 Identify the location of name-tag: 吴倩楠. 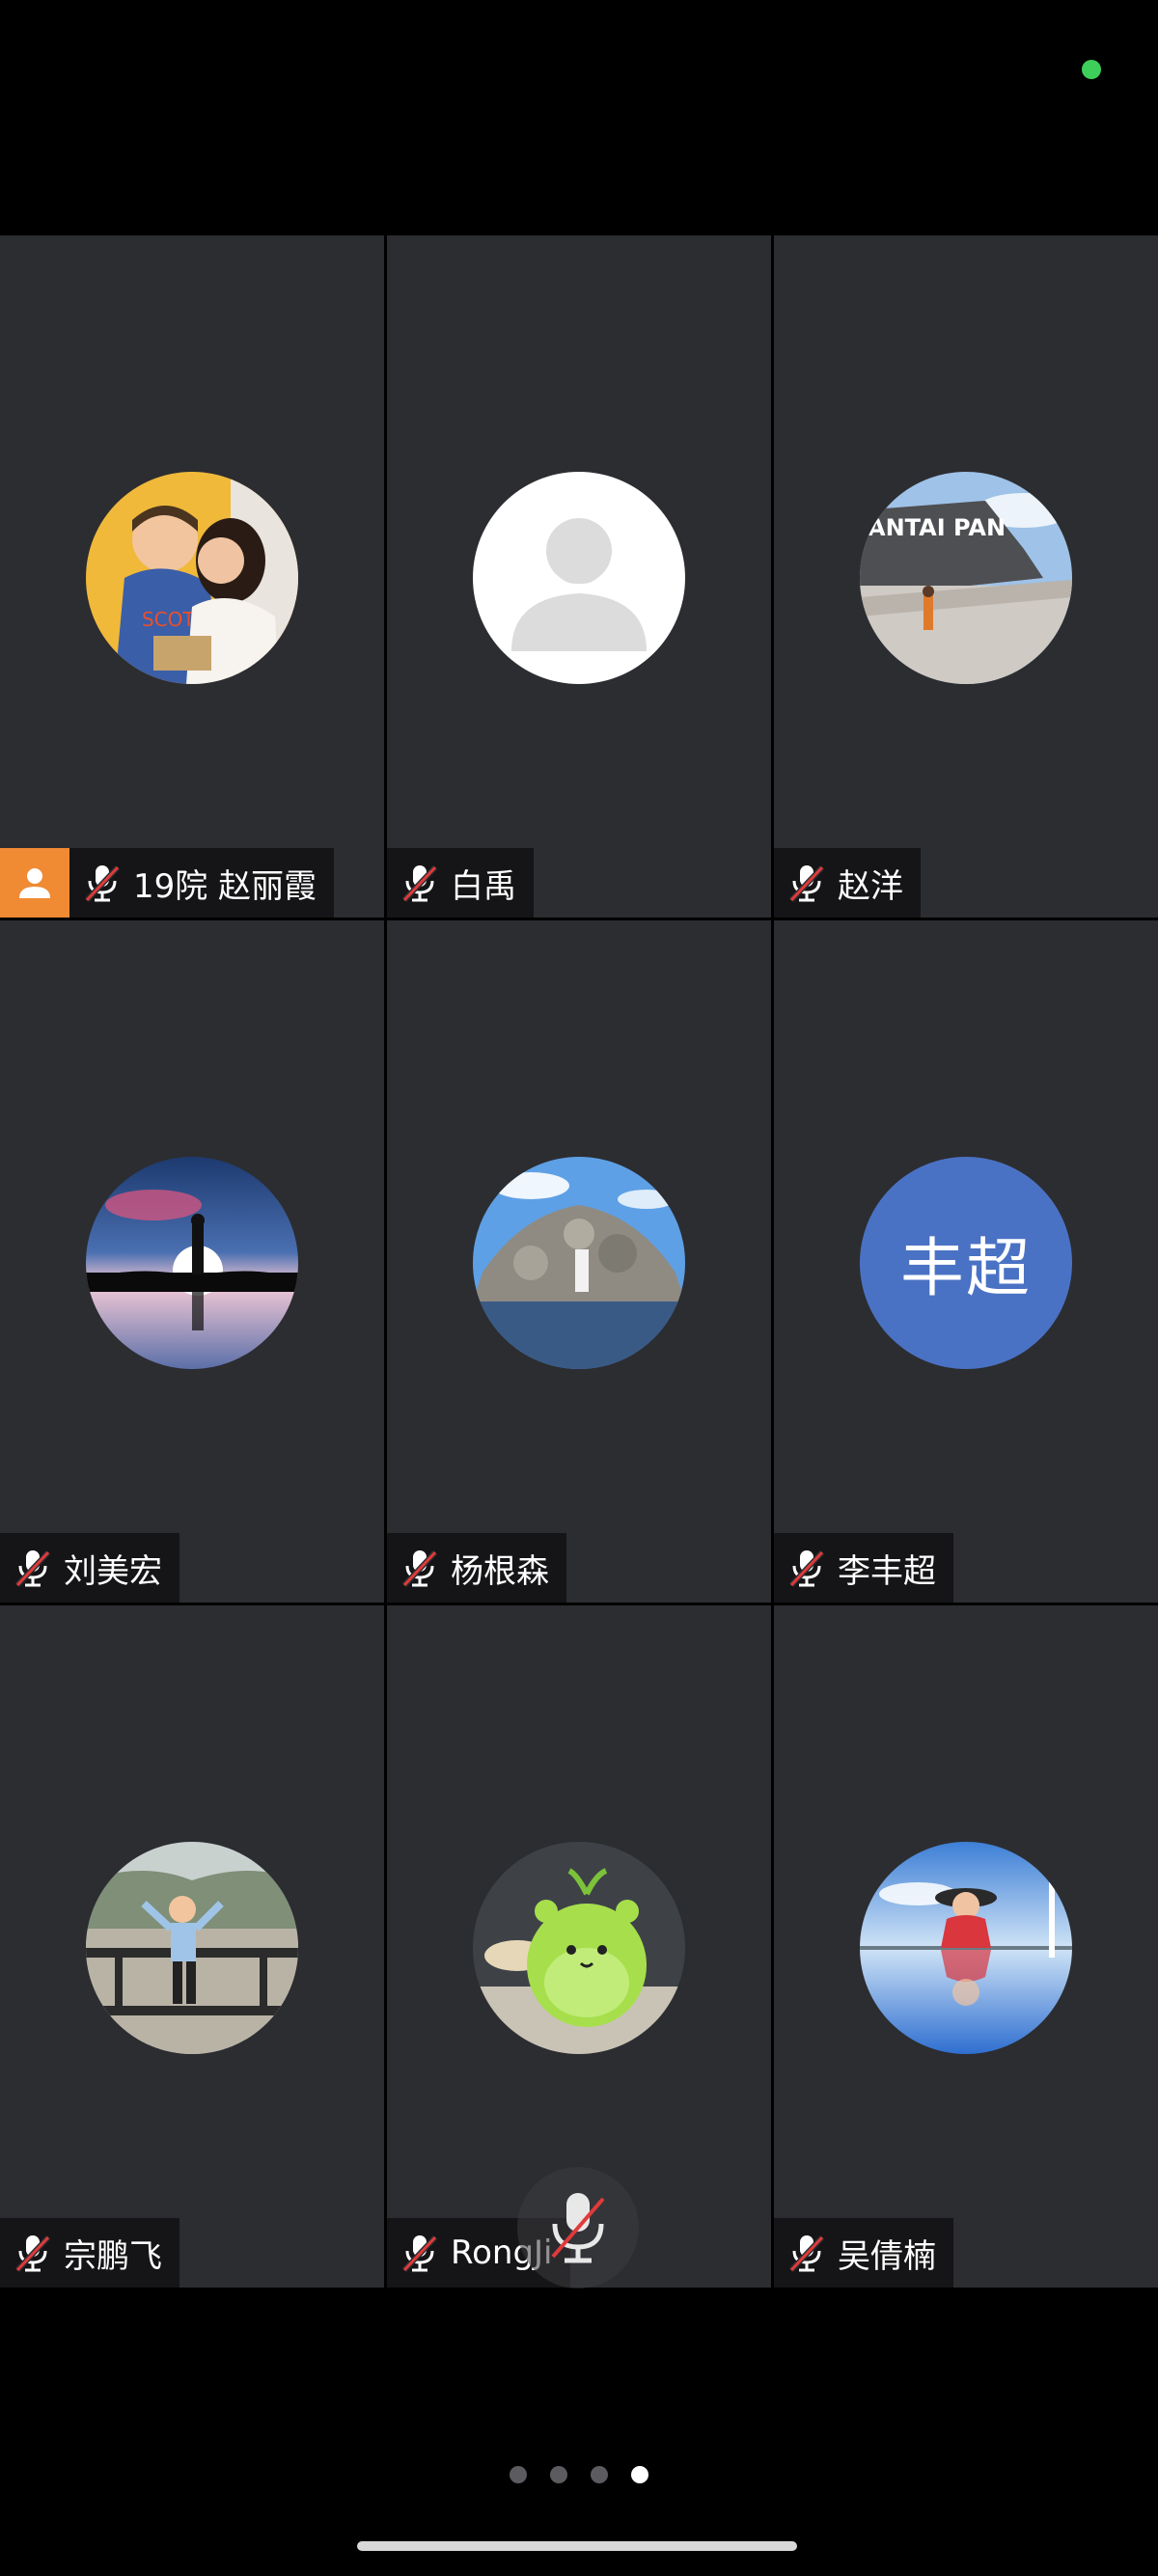
(863, 2253).